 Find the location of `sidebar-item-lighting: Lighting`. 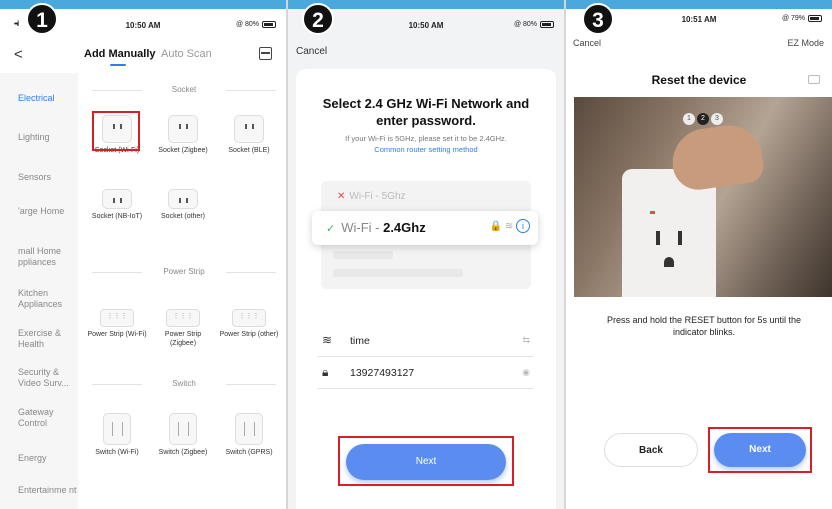

sidebar-item-lighting: Lighting is located at coordinates (48, 137).